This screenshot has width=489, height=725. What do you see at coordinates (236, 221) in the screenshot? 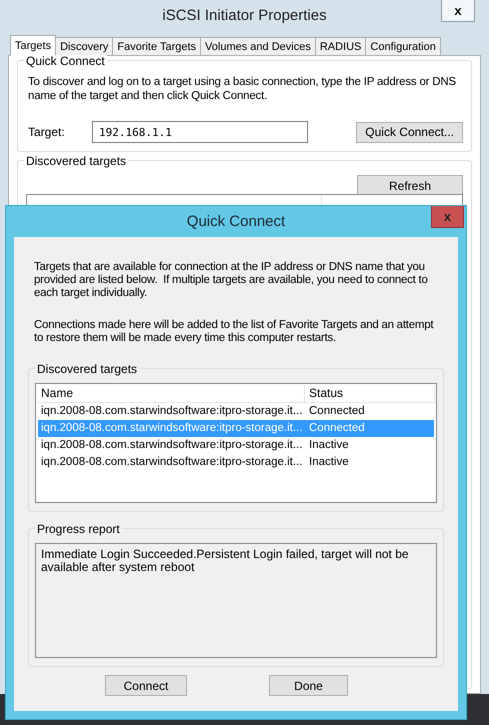
I see `dialog-title: Quick Connect` at bounding box center [236, 221].